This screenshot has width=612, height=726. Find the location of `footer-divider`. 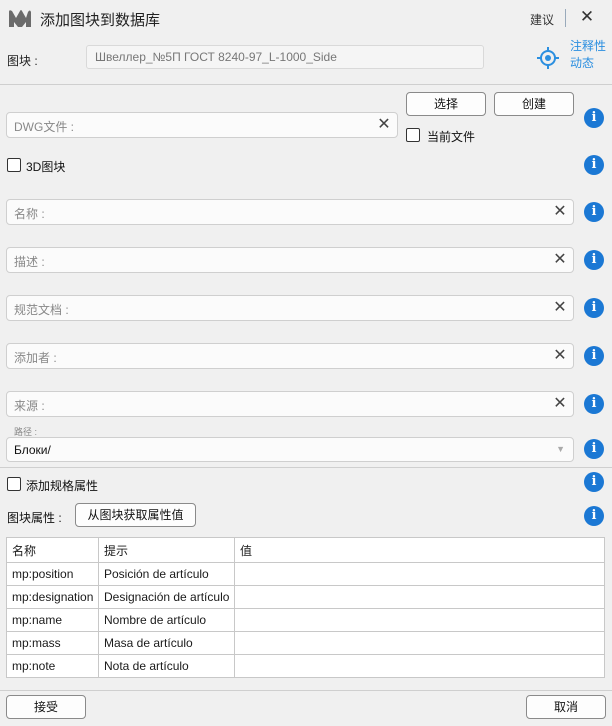

footer-divider is located at coordinates (306, 690).